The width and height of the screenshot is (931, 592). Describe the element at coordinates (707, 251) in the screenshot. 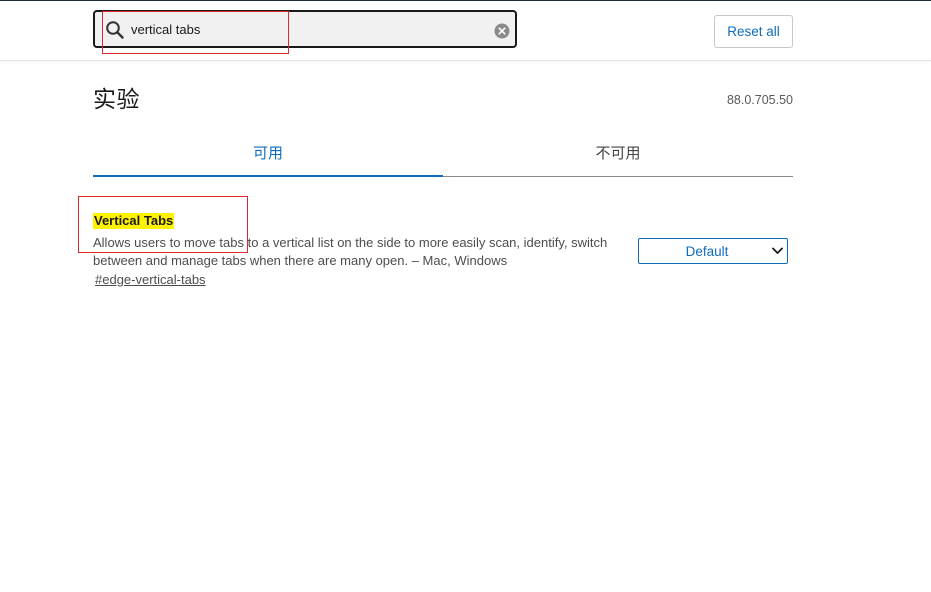

I see `flag-state-value: Default` at that location.